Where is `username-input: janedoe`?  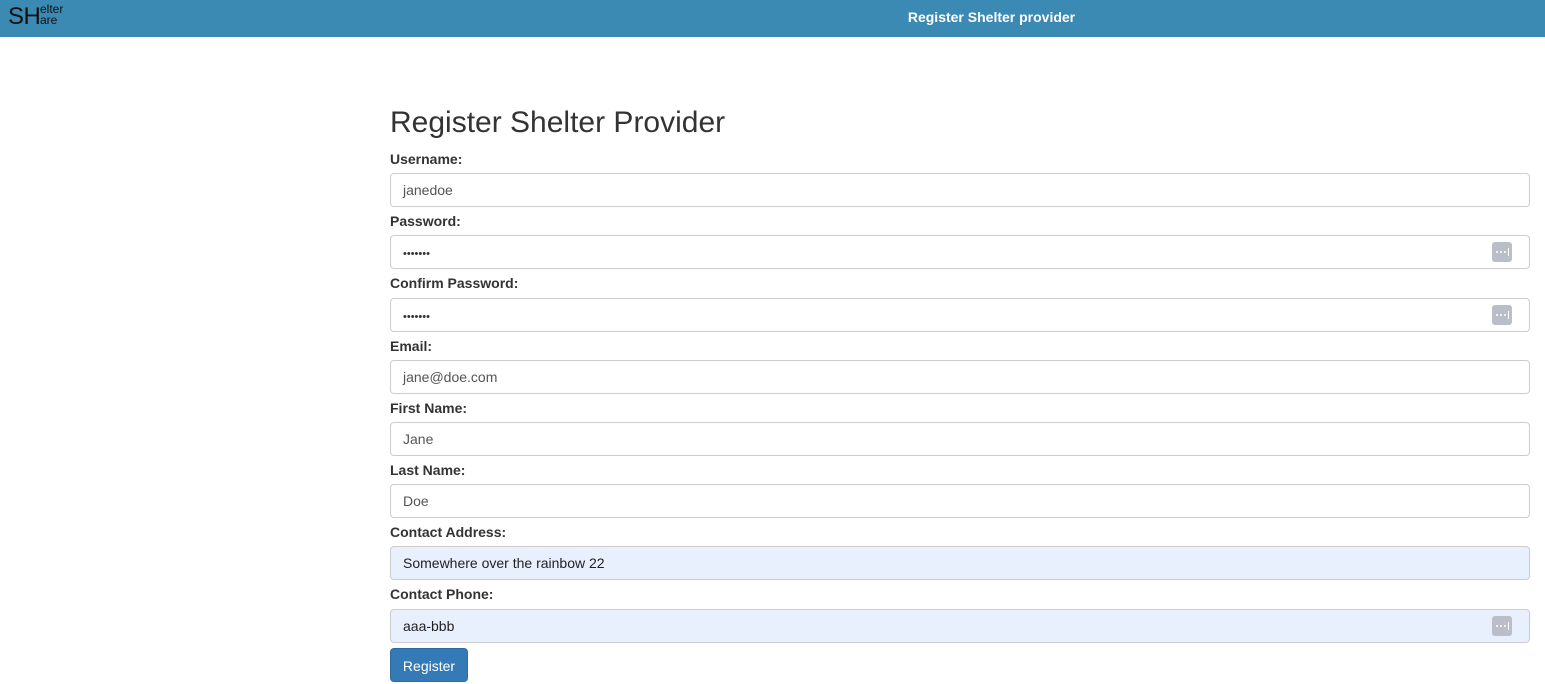 username-input: janedoe is located at coordinates (960, 190).